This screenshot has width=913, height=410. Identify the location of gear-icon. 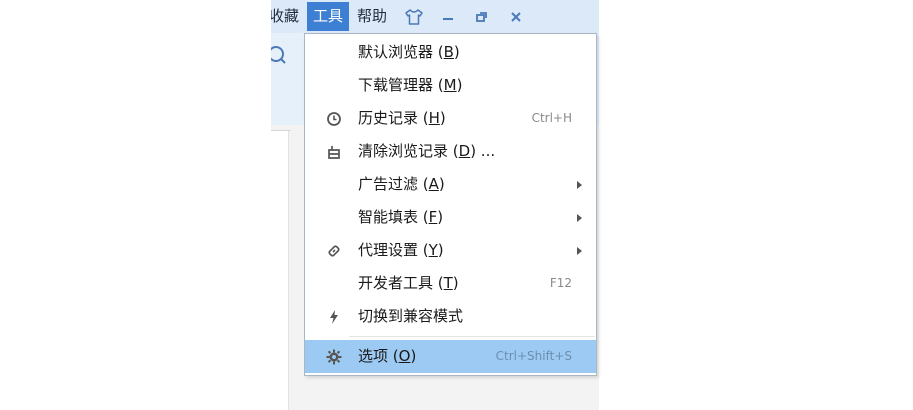
(334, 357).